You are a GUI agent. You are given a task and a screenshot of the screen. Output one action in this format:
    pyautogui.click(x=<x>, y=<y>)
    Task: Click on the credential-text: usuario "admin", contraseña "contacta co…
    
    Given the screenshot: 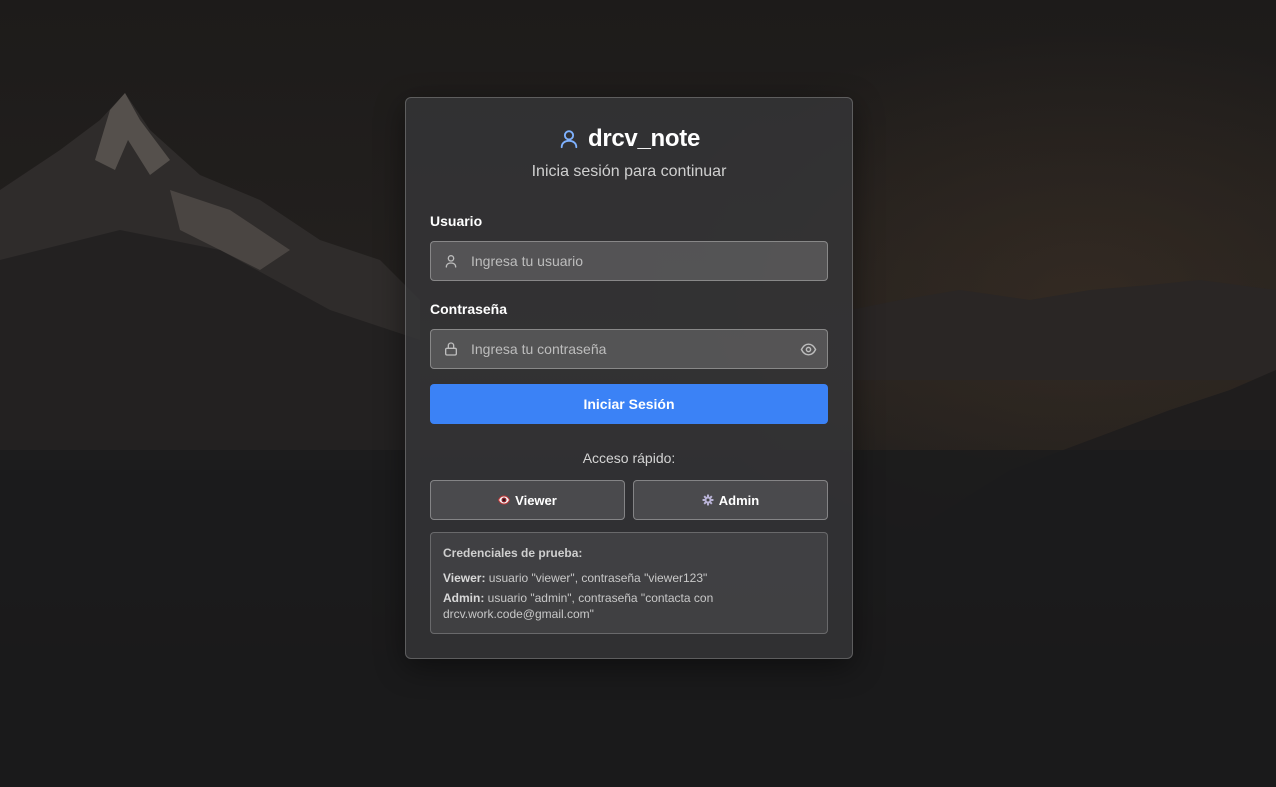 What is the action you would take?
    pyautogui.click(x=578, y=606)
    